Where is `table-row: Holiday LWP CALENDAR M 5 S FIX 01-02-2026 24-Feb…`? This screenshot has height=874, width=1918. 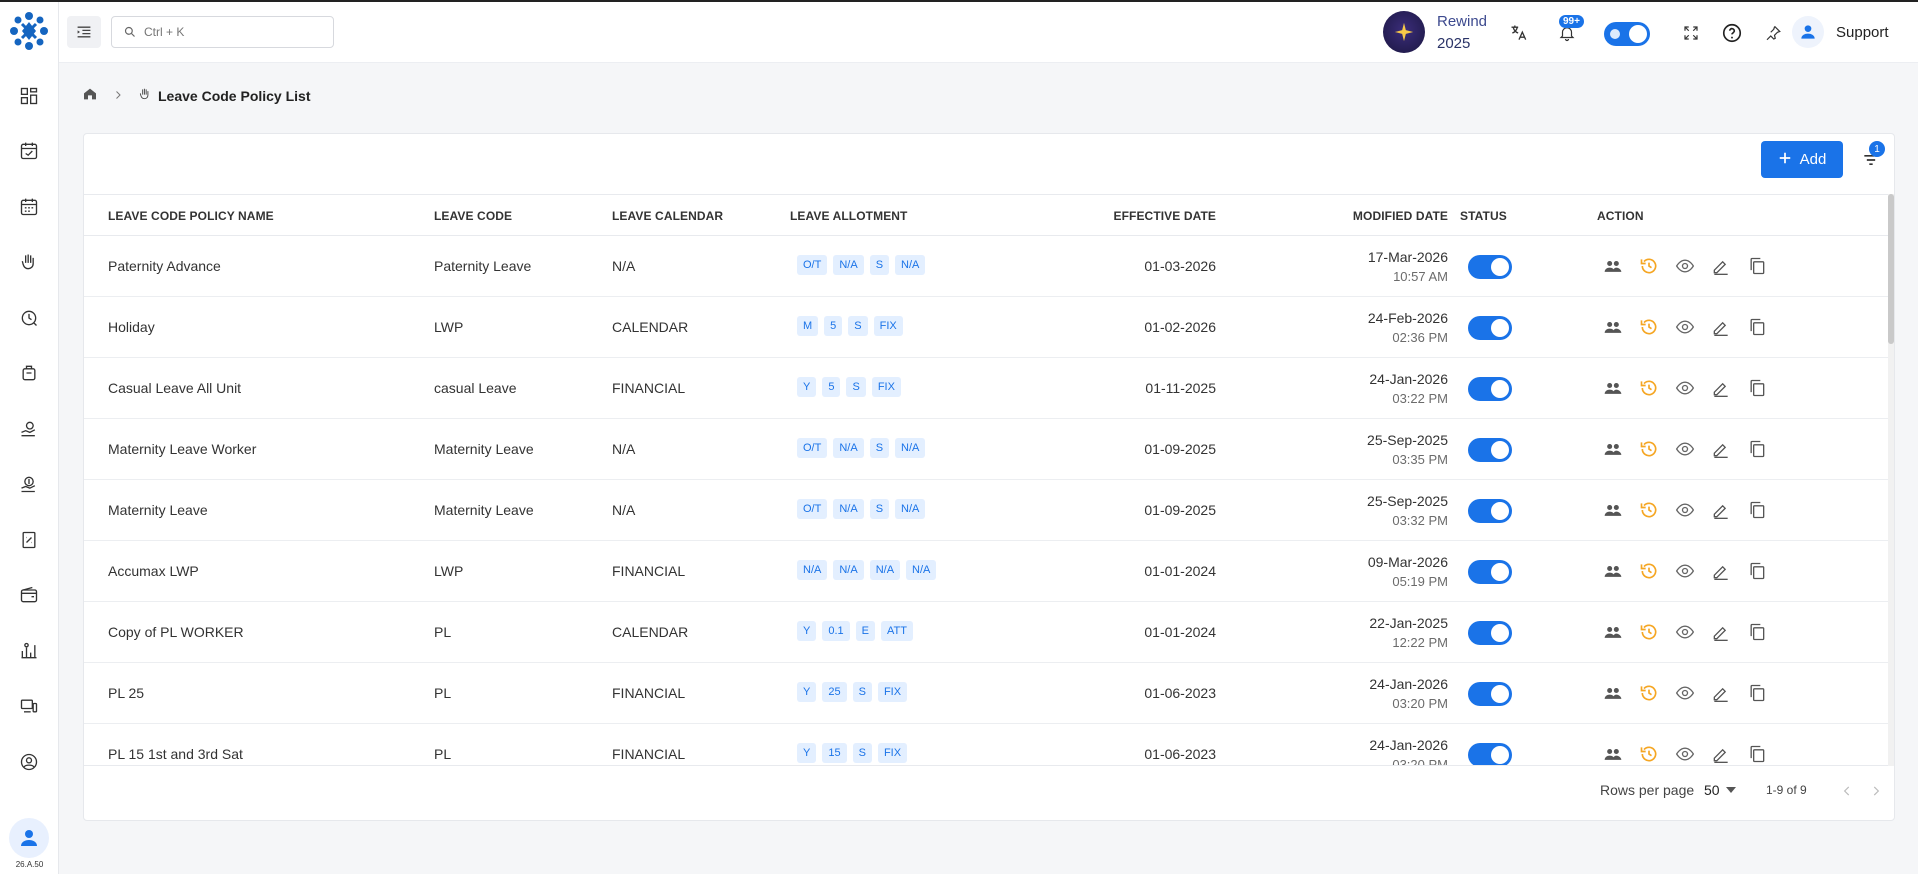 table-row: Holiday LWP CALENDAR M 5 S FIX 01-02-2026 24-Feb… is located at coordinates (989, 327).